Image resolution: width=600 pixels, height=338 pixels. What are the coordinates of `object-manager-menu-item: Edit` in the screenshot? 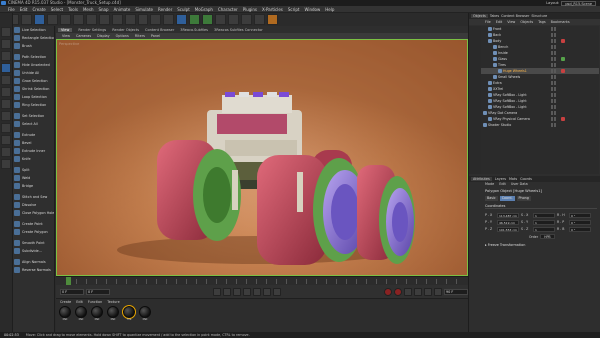 It's located at (499, 22).